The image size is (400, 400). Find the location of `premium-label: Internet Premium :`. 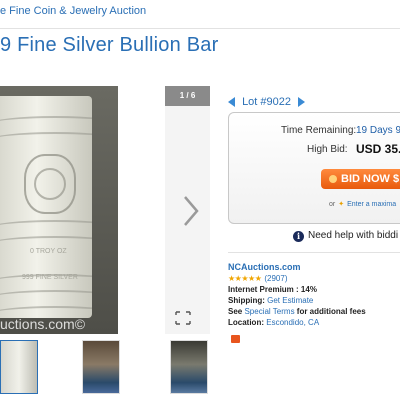

premium-label: Internet Premium : is located at coordinates (263, 289).